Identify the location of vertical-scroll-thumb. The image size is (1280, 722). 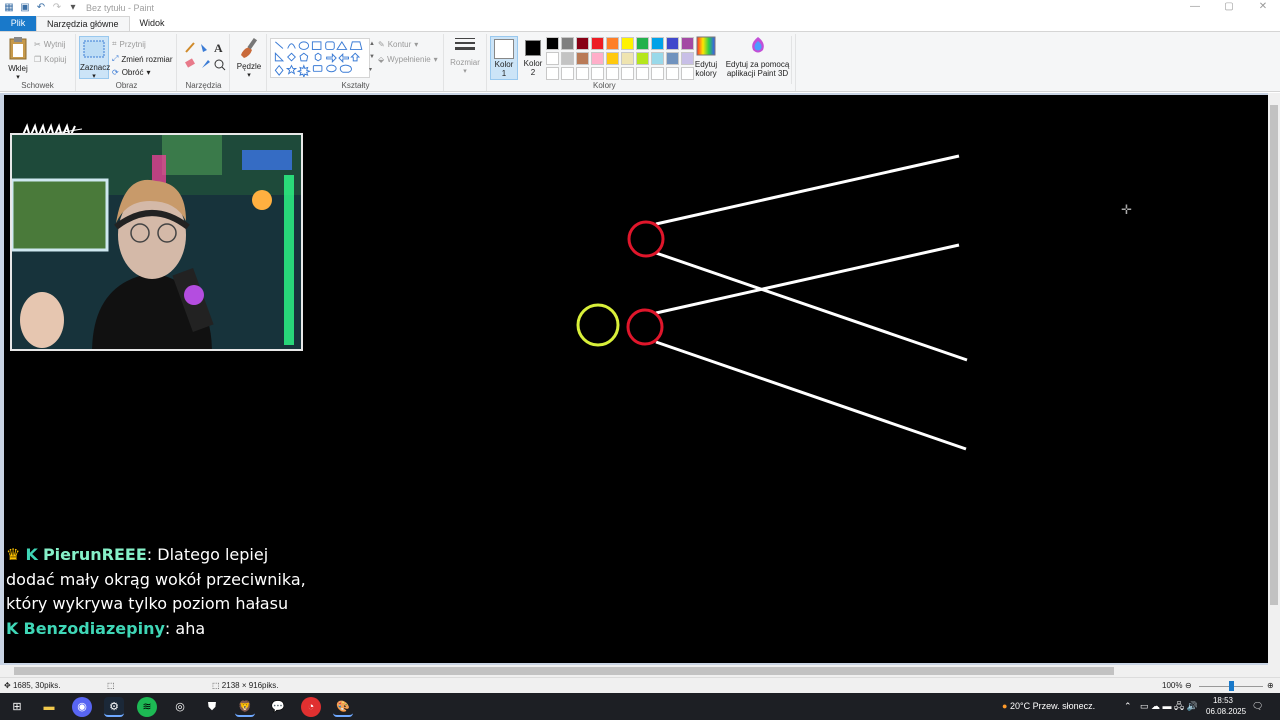
(1274, 355).